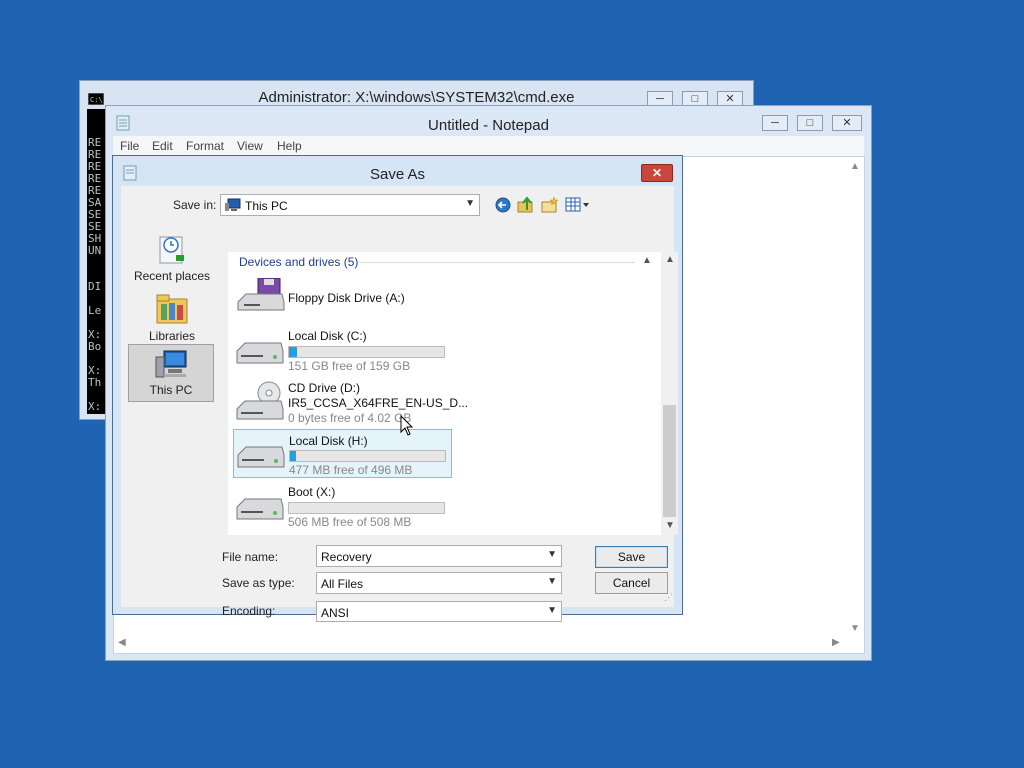 The image size is (1024, 768). What do you see at coordinates (95, 346) in the screenshot?
I see `console-line: Bo` at bounding box center [95, 346].